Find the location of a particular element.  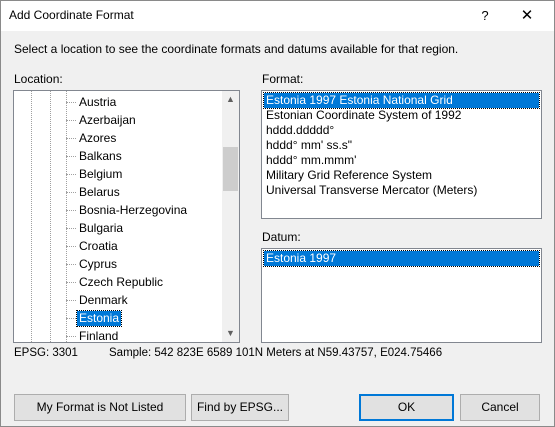

location-item-label: Azerbaijan is located at coordinates (107, 120).